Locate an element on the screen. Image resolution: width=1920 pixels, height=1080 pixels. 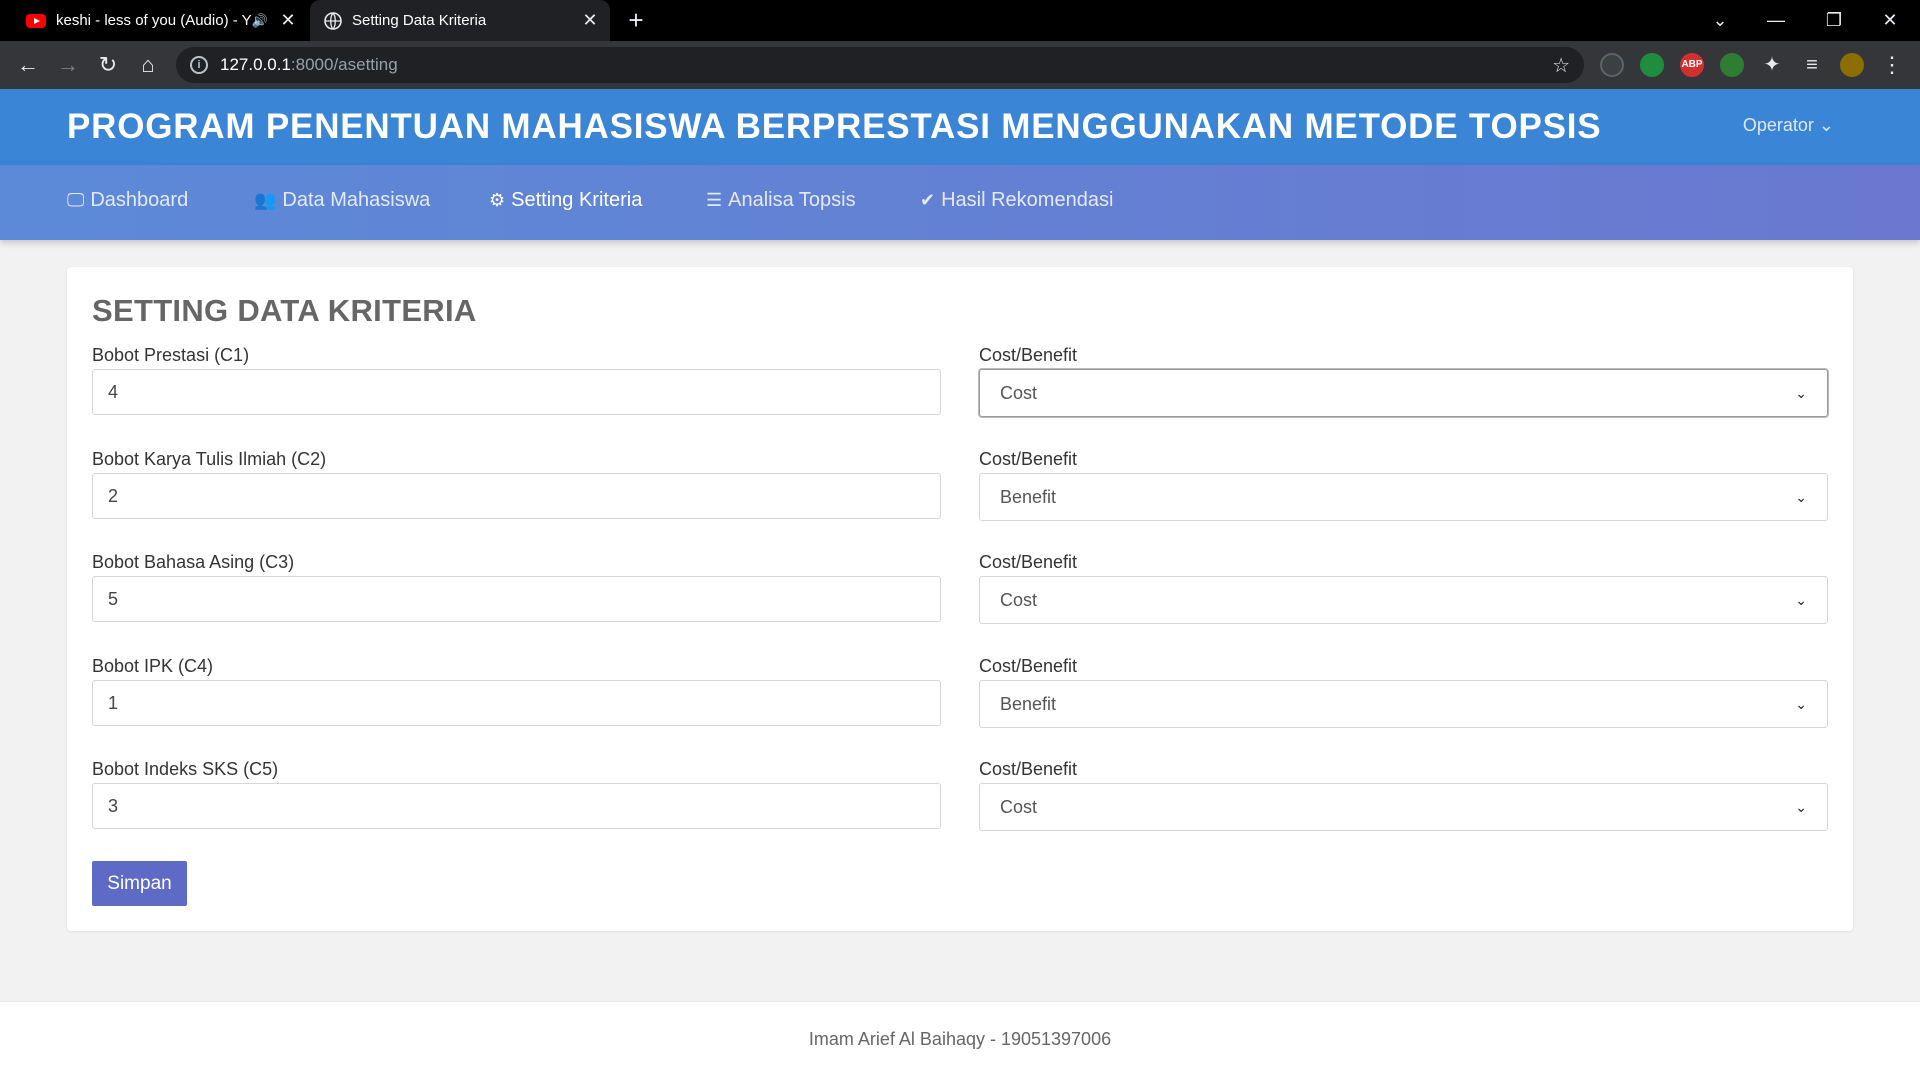
profile-avatar is located at coordinates (1852, 65).